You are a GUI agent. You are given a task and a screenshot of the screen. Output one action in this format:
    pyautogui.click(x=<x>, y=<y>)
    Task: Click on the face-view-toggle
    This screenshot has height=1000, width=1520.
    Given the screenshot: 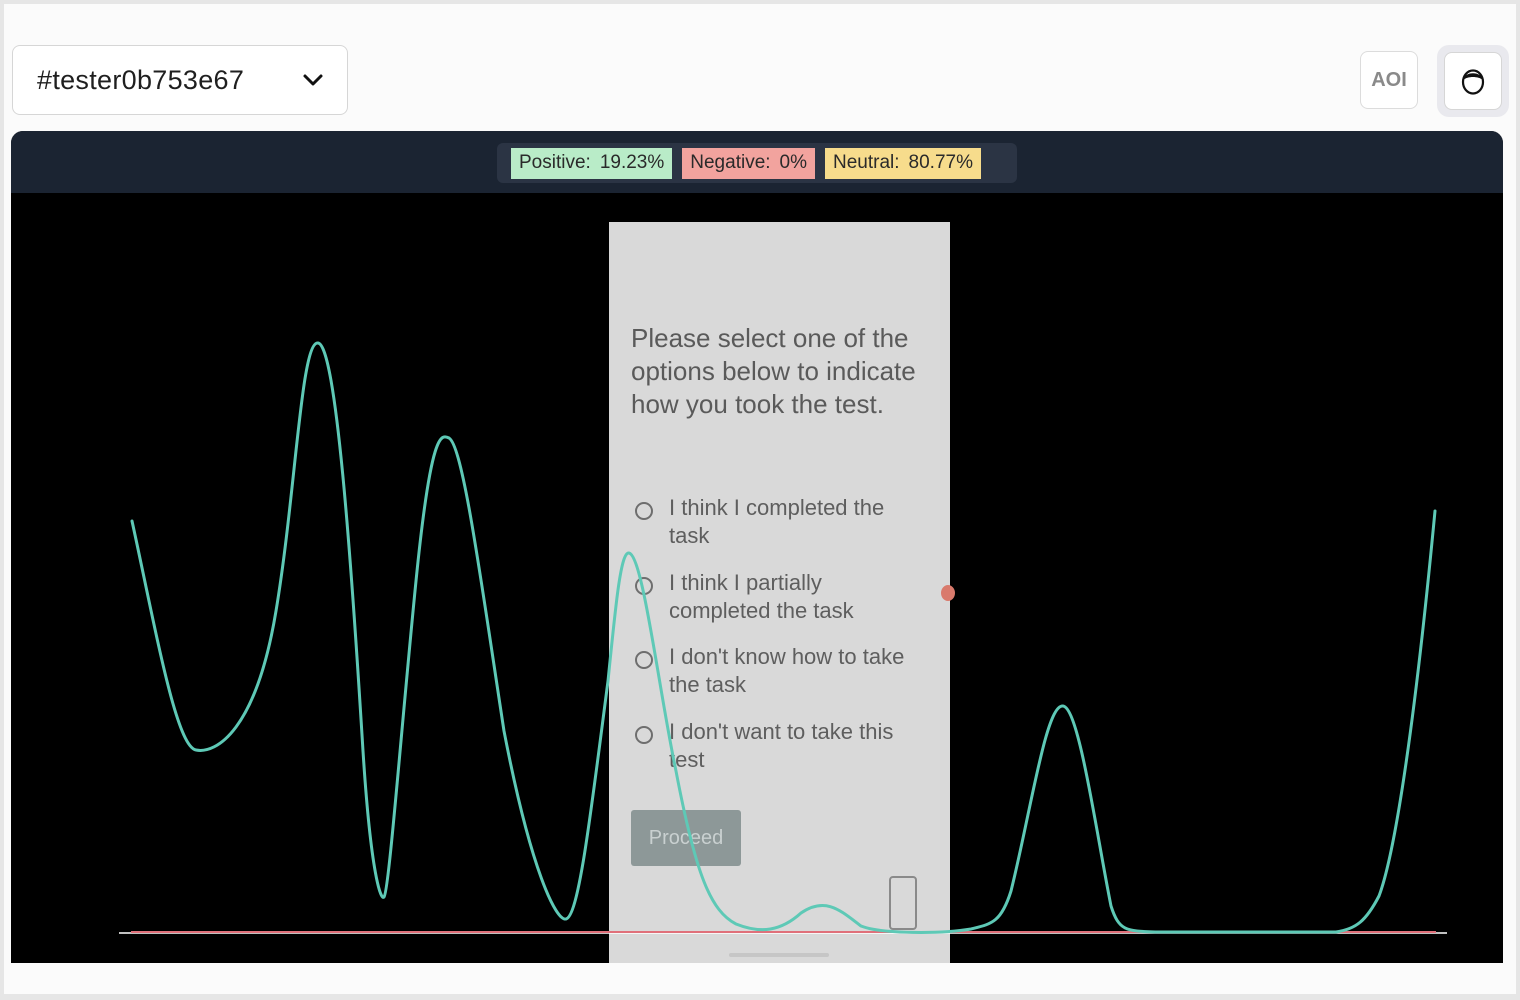 What is the action you would take?
    pyautogui.click(x=1473, y=81)
    